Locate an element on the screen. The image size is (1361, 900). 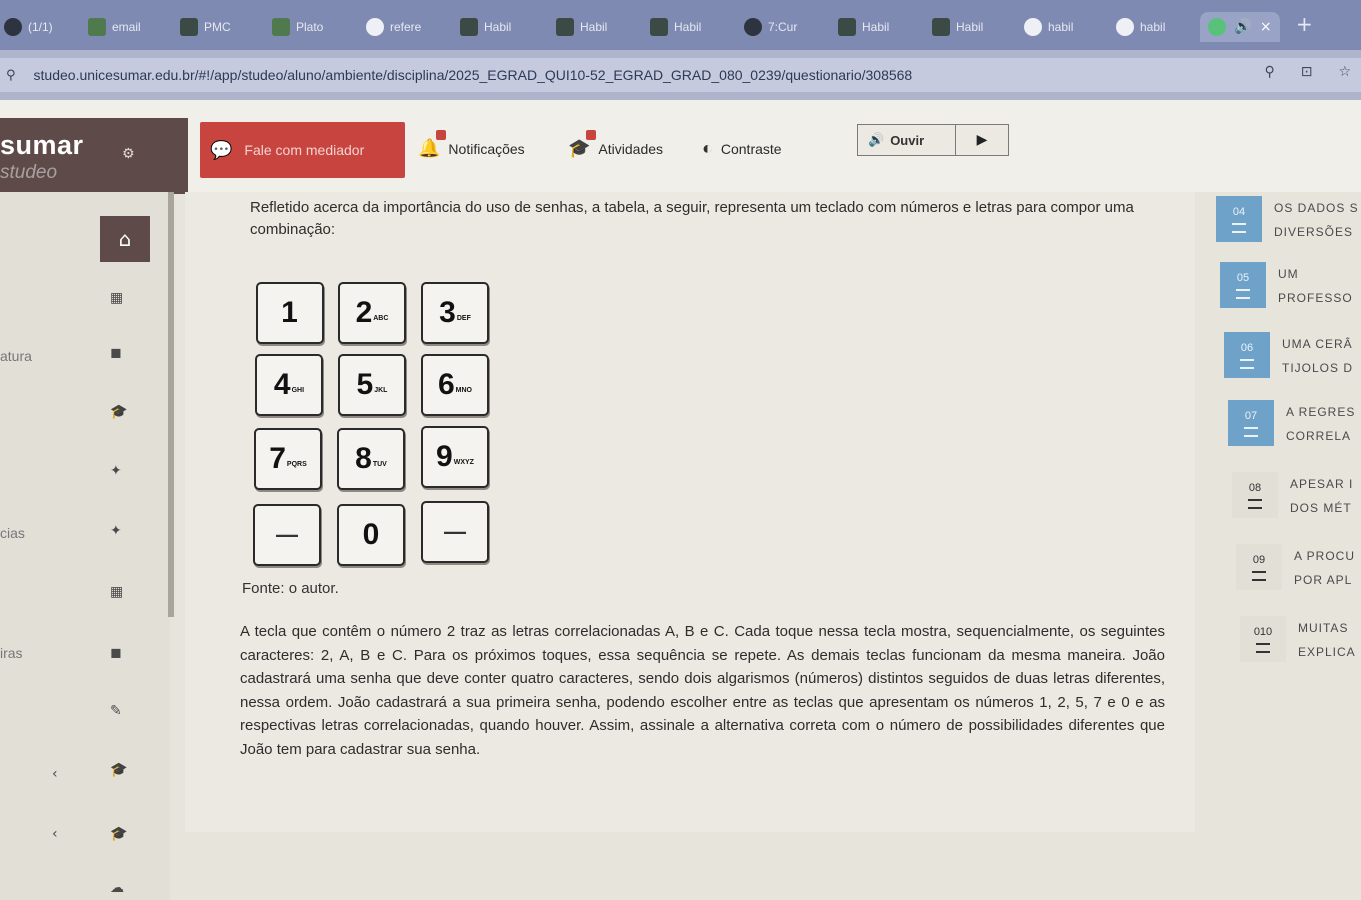
brand-name: sumar is located at coordinates (42, 145).